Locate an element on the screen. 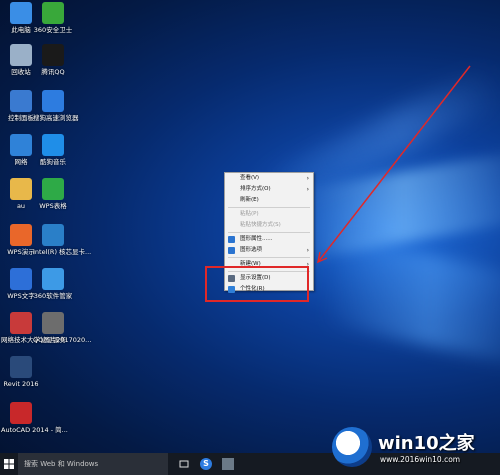 The image size is (500, 475). context-menu-item: 刷新(E) is located at coordinates (269, 200).